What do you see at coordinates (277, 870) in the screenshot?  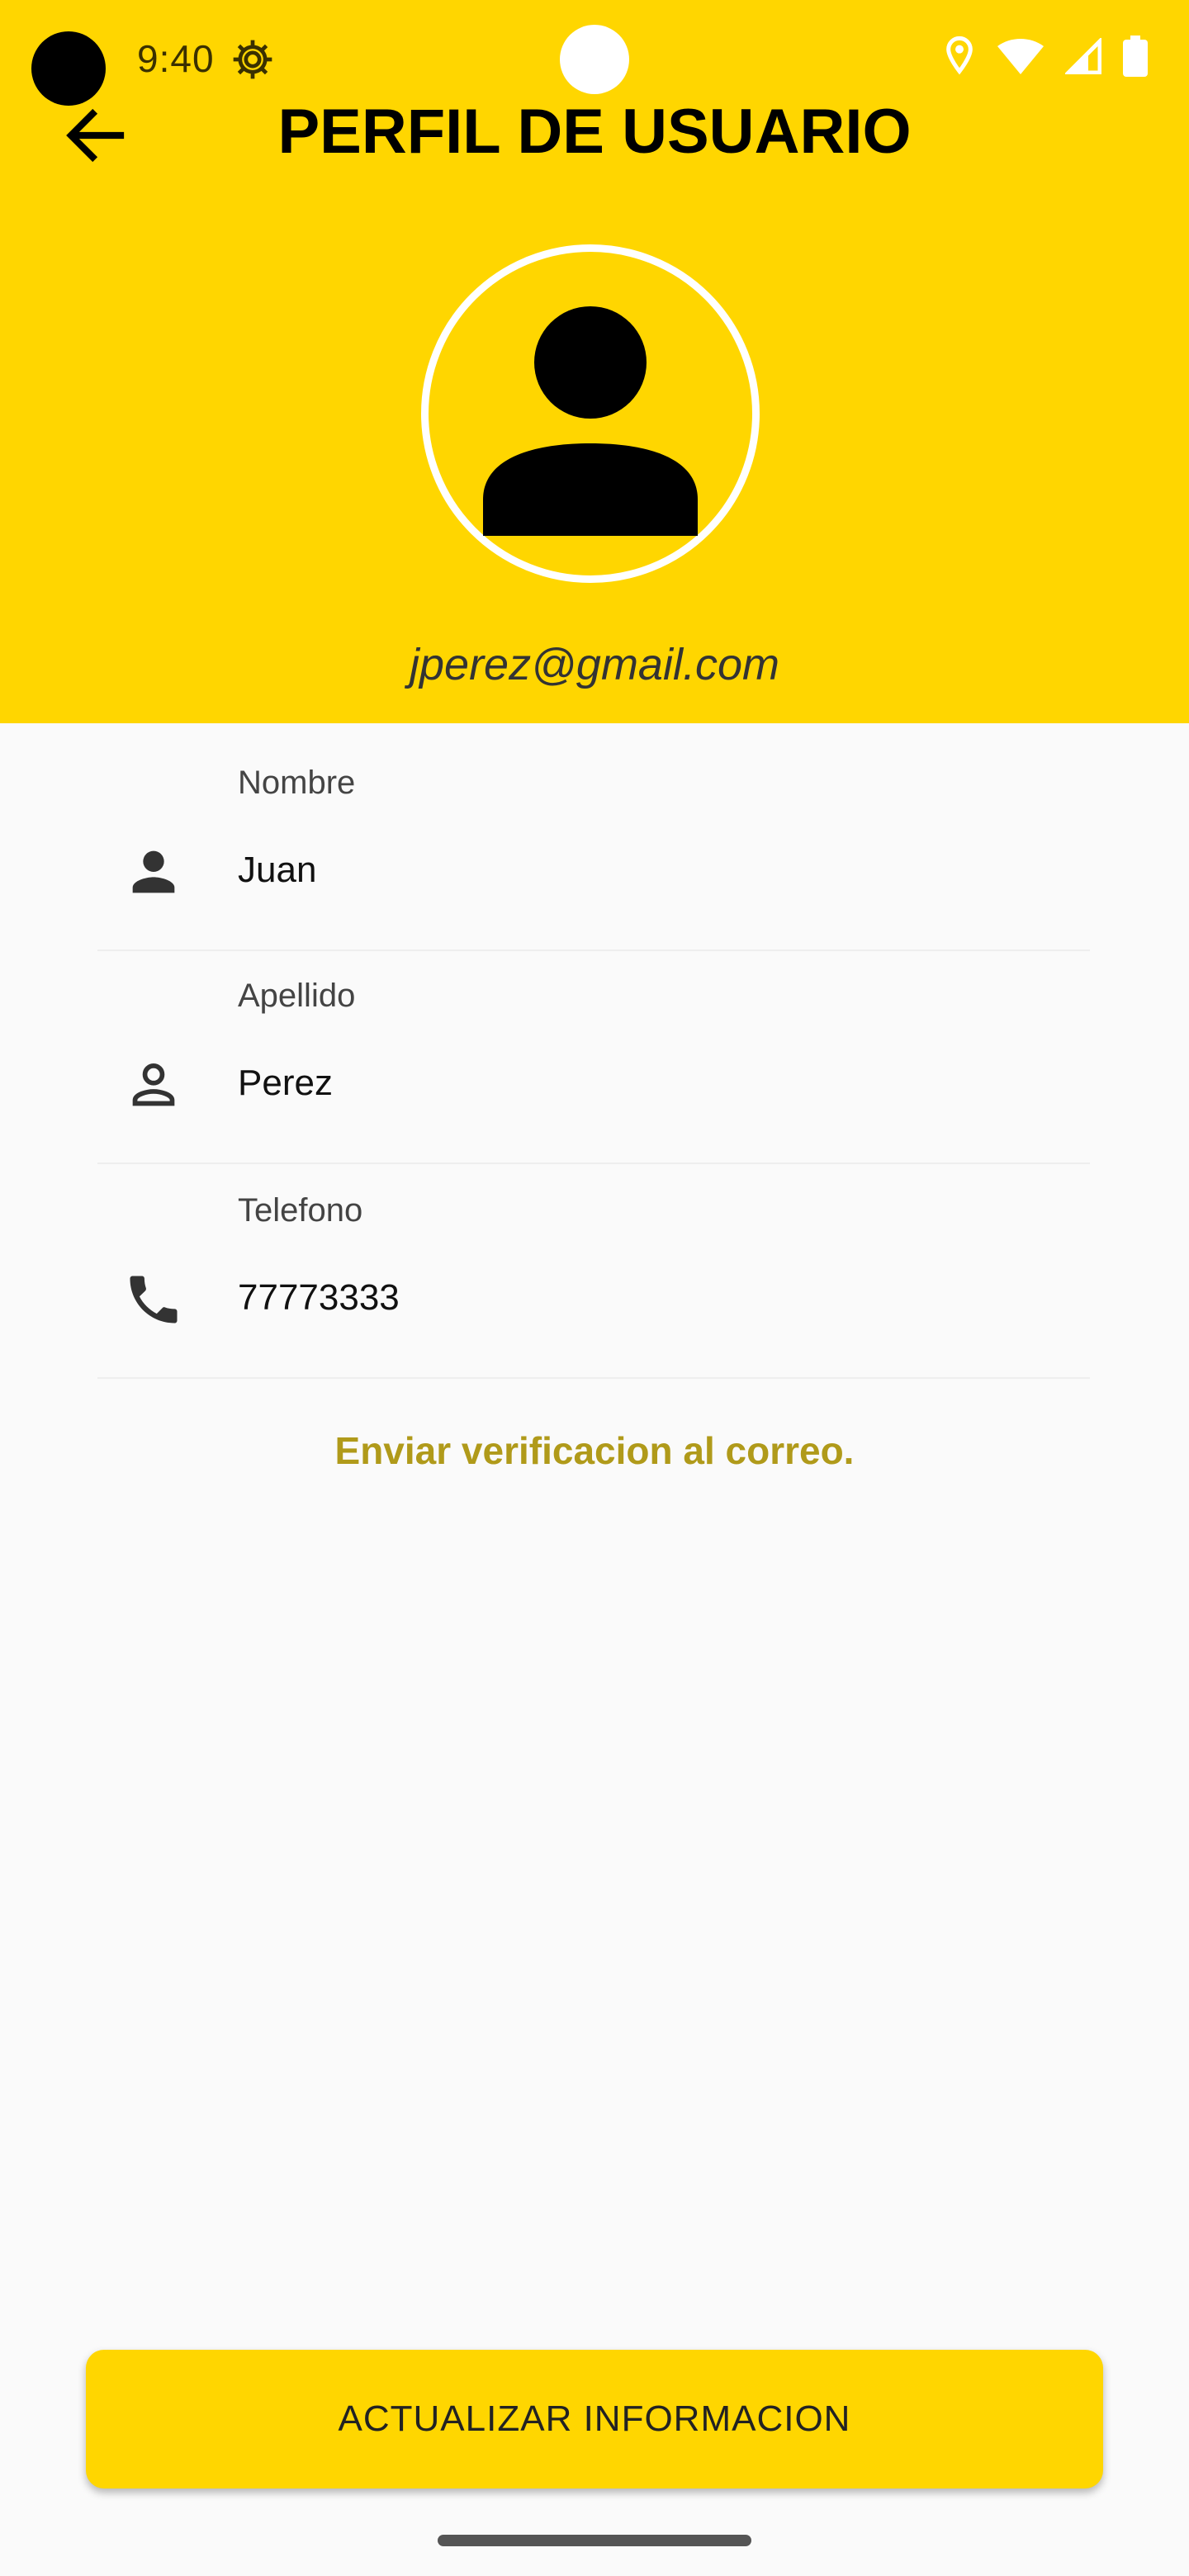 I see `first-name-input: Juan` at bounding box center [277, 870].